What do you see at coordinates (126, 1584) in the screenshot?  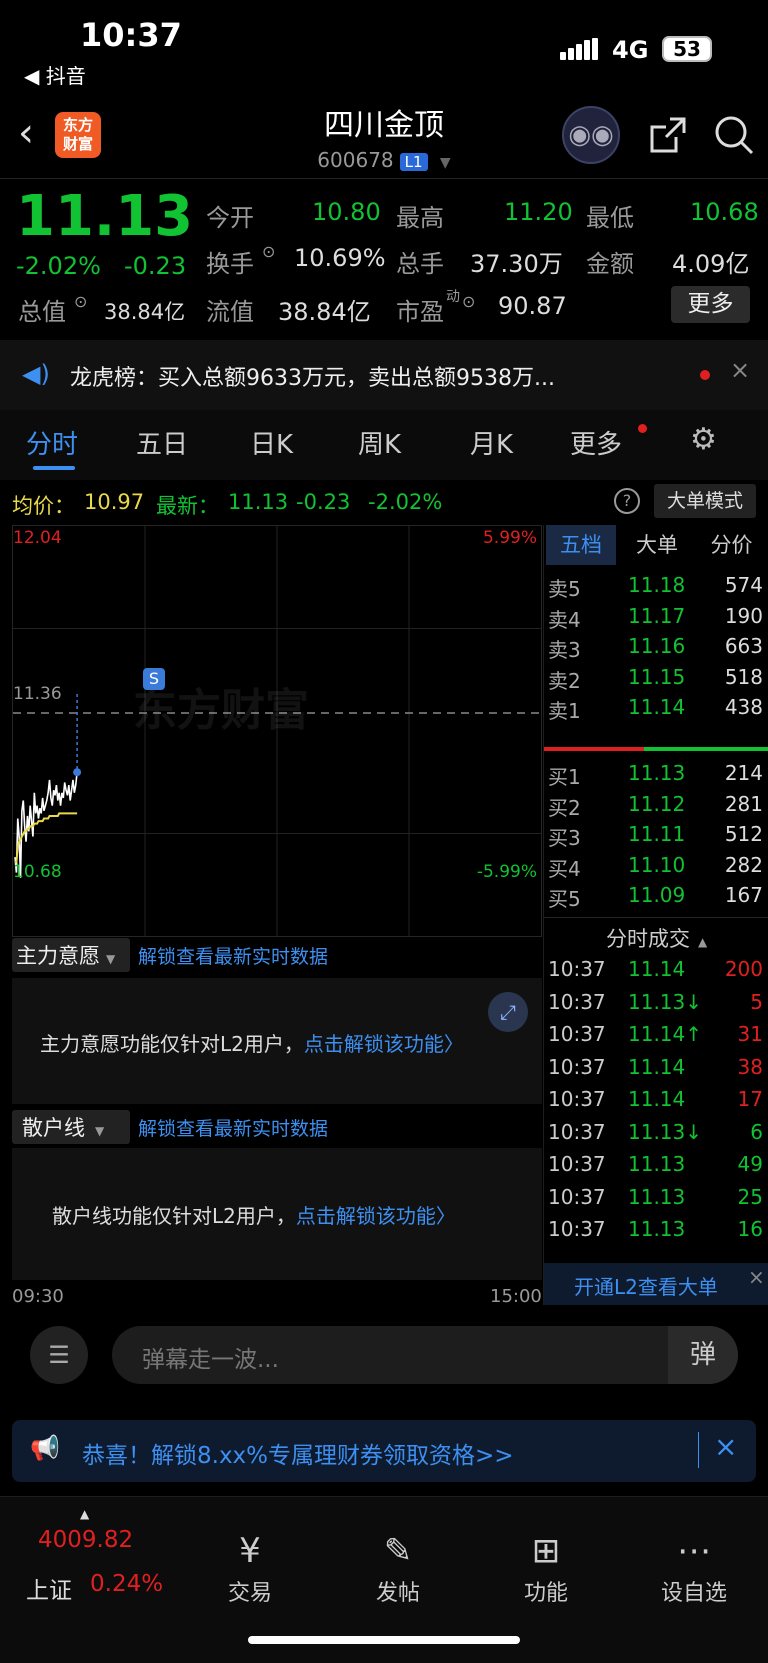 I see `index-pct: 0.24%` at bounding box center [126, 1584].